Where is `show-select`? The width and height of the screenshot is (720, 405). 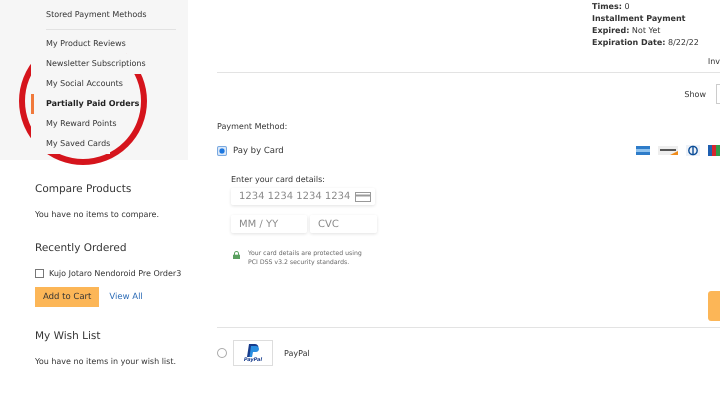
show-select is located at coordinates (718, 94).